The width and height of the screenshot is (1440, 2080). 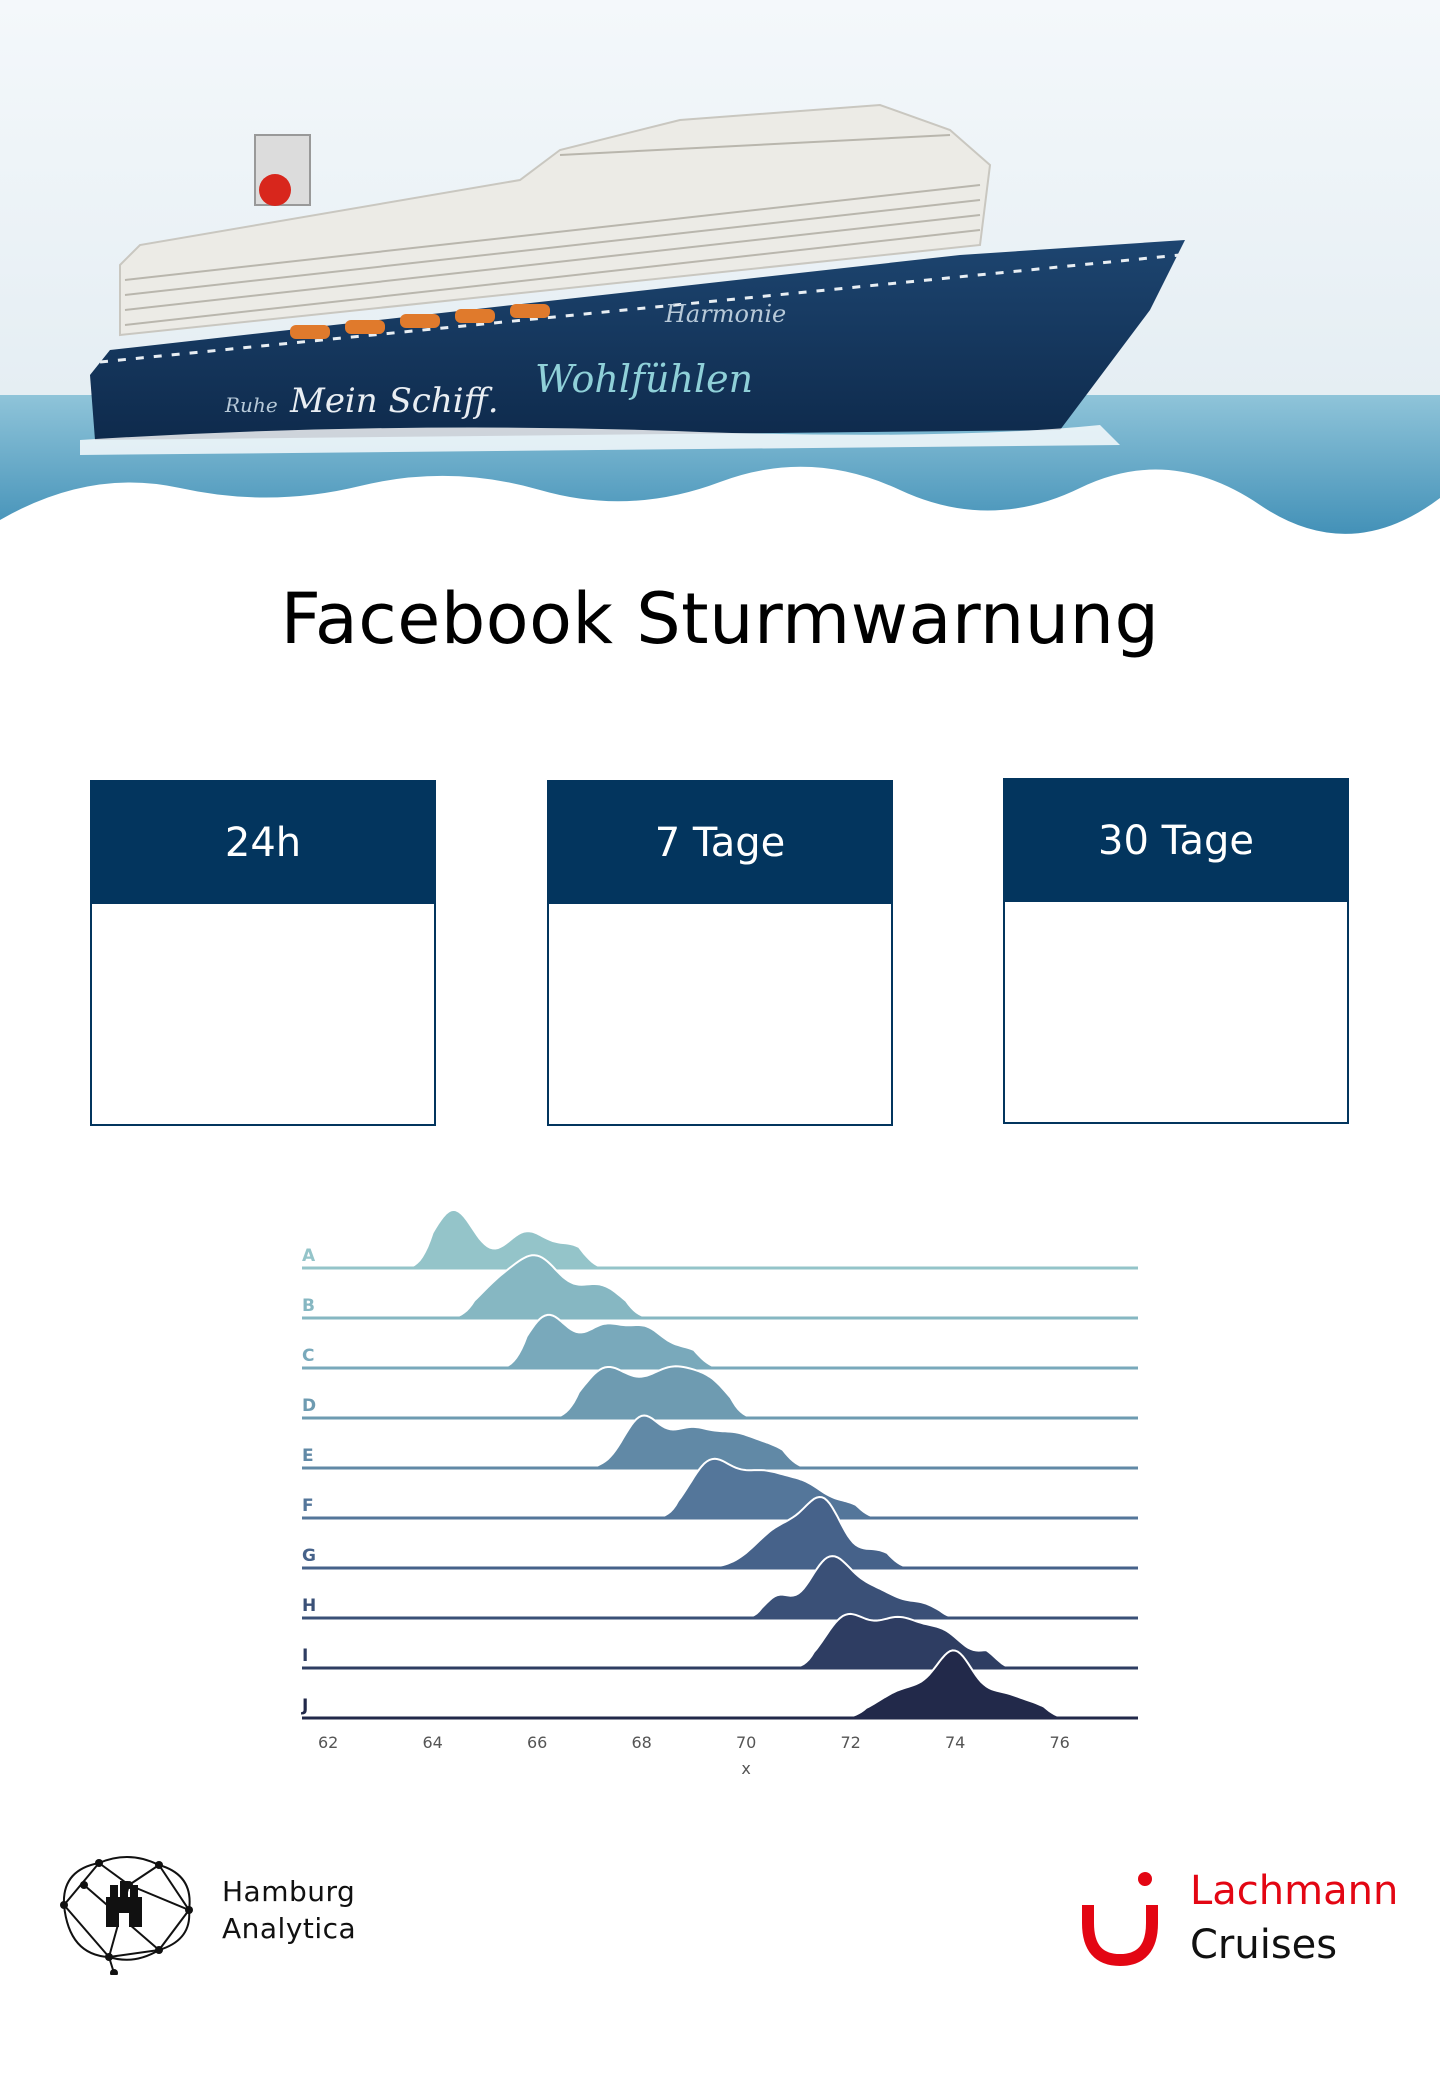 I want to click on ridge-series-E, so click(x=691, y=1441).